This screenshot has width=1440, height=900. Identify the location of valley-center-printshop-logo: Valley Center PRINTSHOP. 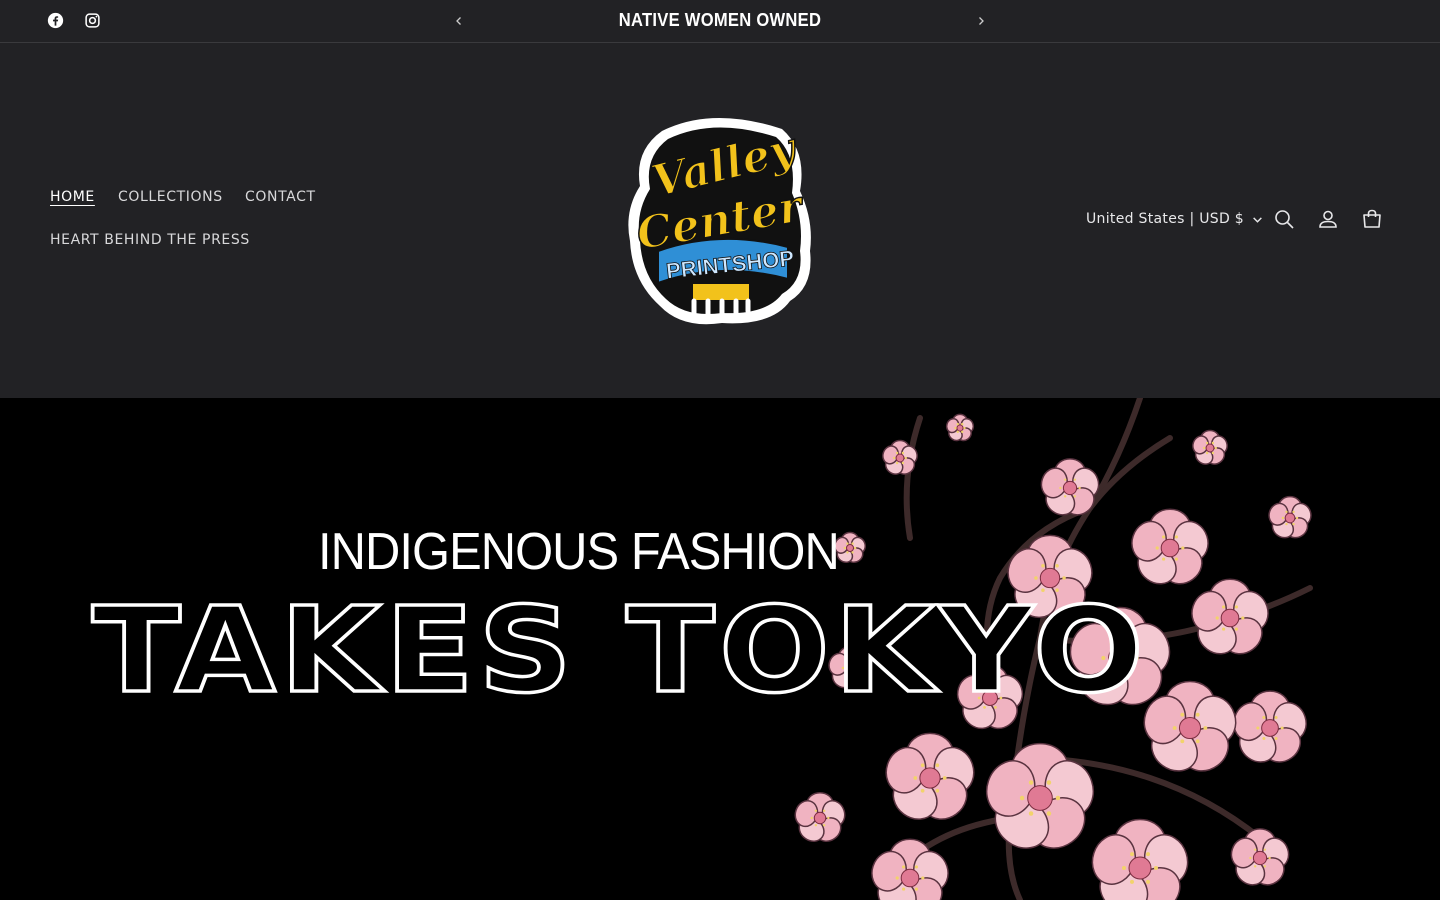
(720, 221).